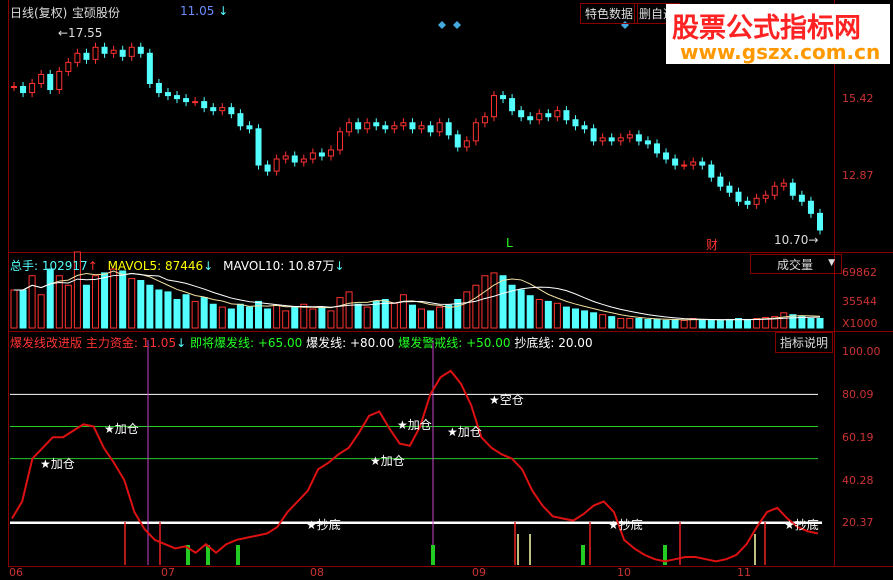 The width and height of the screenshot is (893, 580). What do you see at coordinates (712, 245) in the screenshot?
I see `marker-finance: 财` at bounding box center [712, 245].